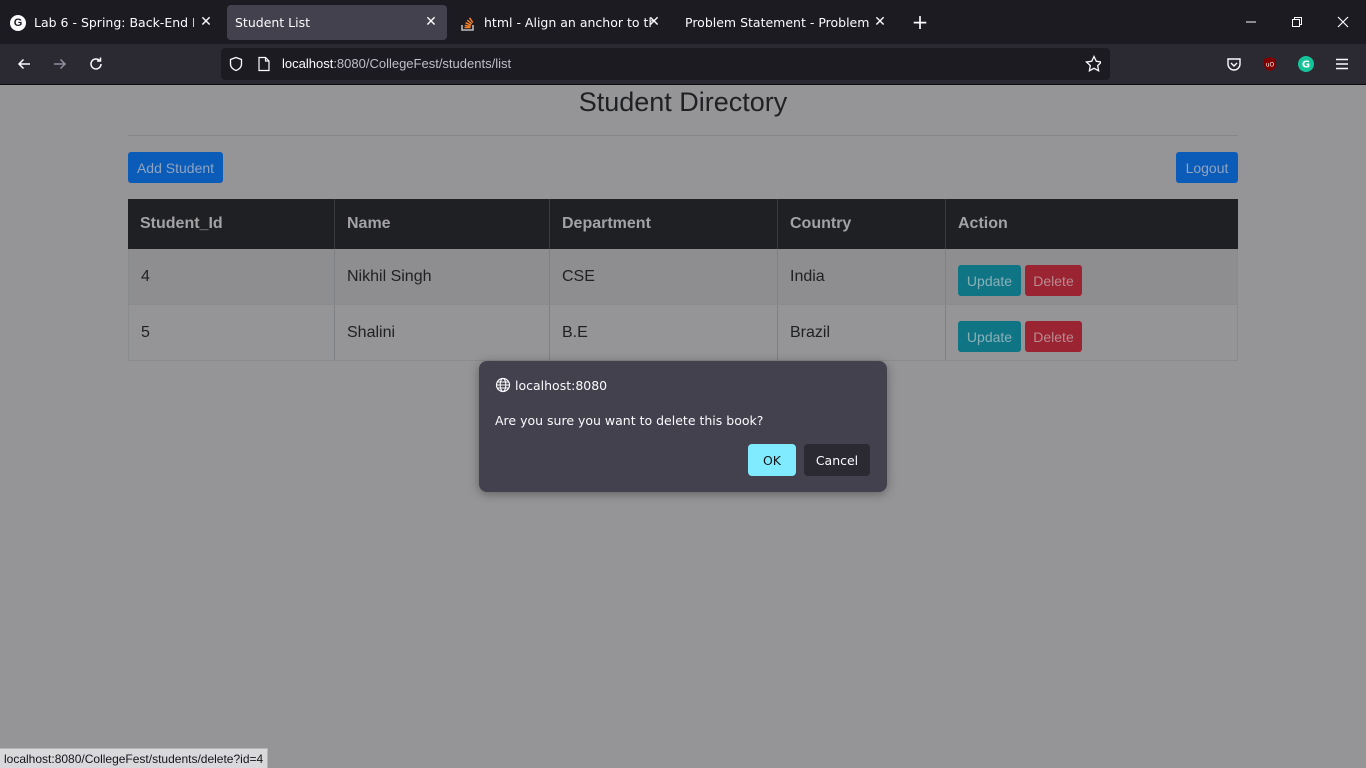  What do you see at coordinates (920, 22) in the screenshot?
I see `new-tab-plus-icon: +` at bounding box center [920, 22].